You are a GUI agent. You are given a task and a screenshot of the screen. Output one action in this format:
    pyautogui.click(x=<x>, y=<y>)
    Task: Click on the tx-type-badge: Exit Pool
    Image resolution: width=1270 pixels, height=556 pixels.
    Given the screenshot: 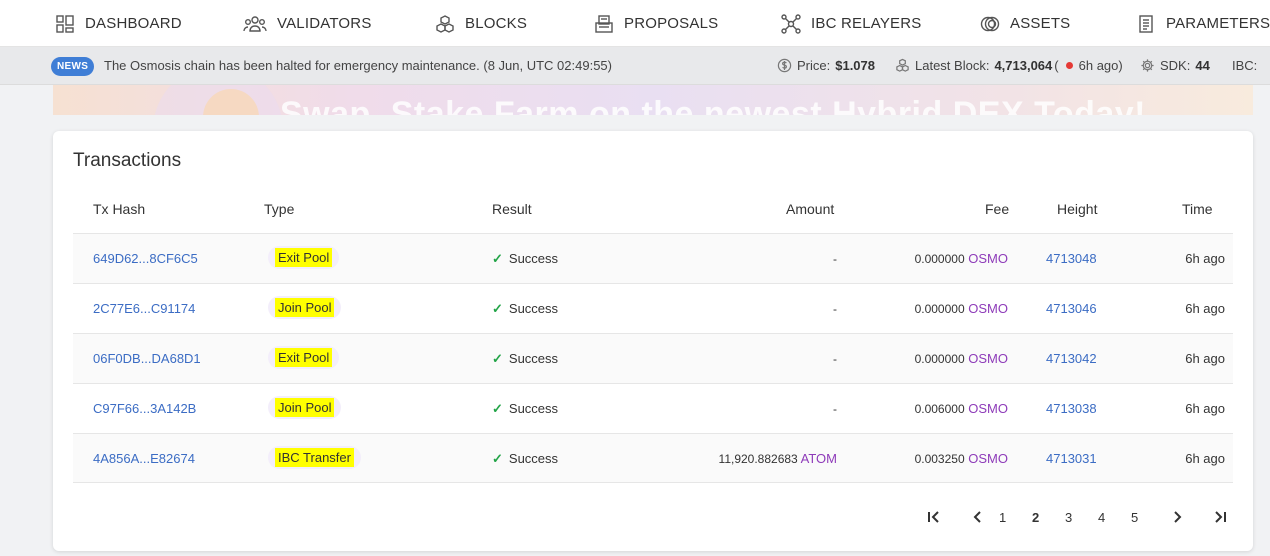 What is the action you would take?
    pyautogui.click(x=304, y=257)
    